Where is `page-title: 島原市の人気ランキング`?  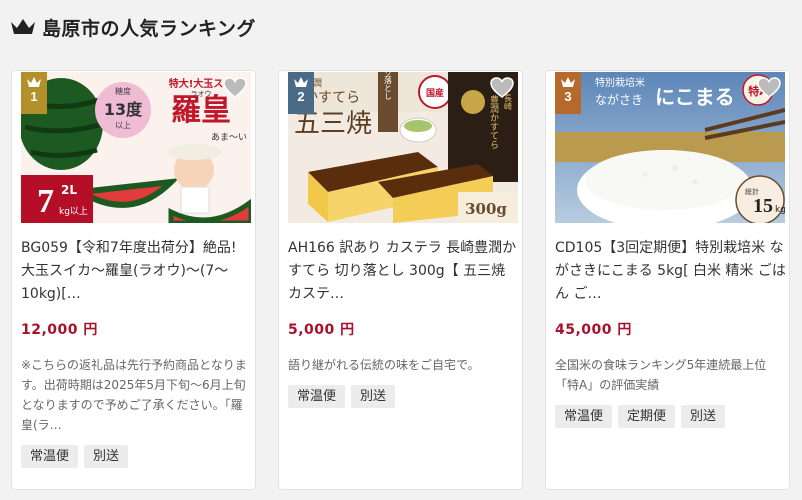 page-title: 島原市の人気ランキング is located at coordinates (149, 28).